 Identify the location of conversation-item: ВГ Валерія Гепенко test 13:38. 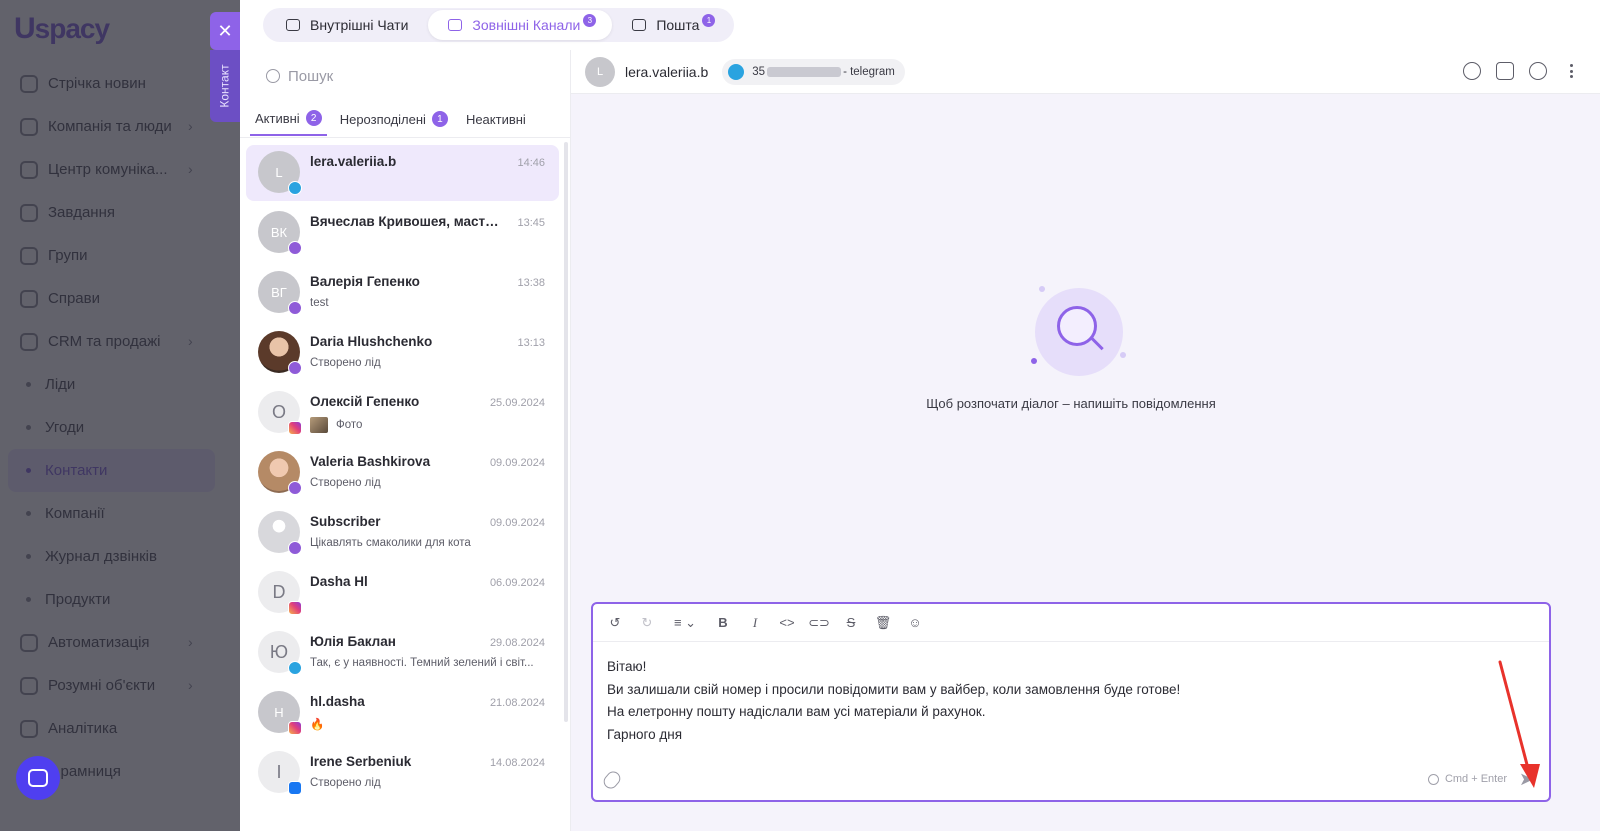
(402, 295).